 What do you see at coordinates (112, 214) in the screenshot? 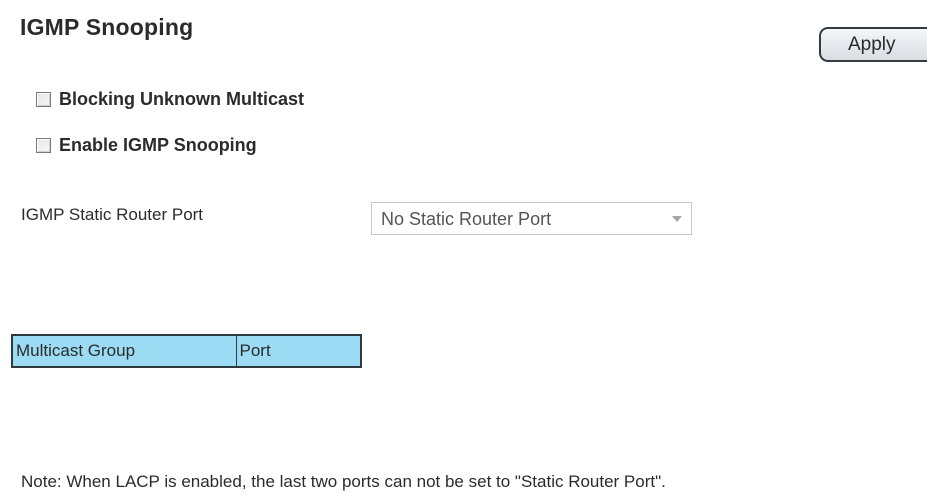
I see `static-router-port-label: IGMP Static Router Port` at bounding box center [112, 214].